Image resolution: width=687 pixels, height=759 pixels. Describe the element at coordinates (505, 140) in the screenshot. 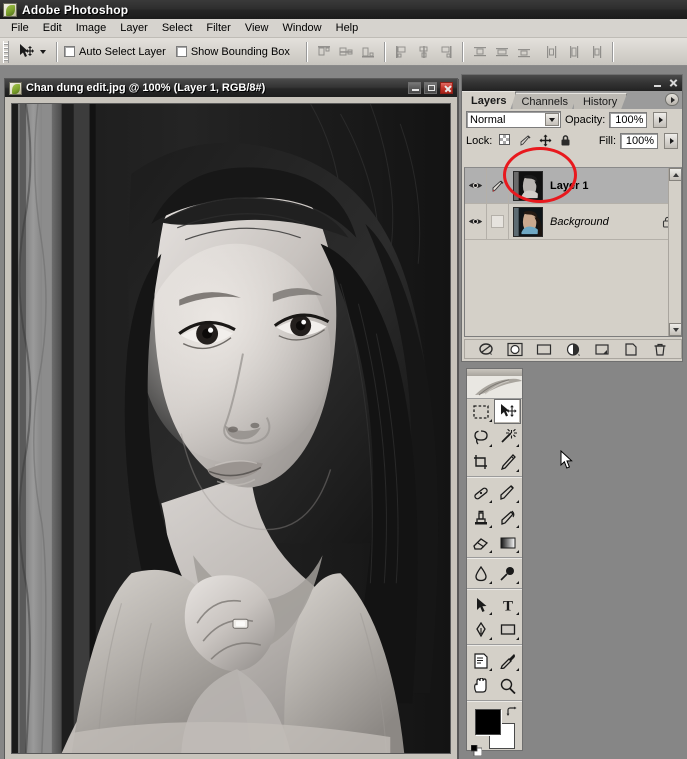

I see `lock-transparent-pixels-icon` at that location.